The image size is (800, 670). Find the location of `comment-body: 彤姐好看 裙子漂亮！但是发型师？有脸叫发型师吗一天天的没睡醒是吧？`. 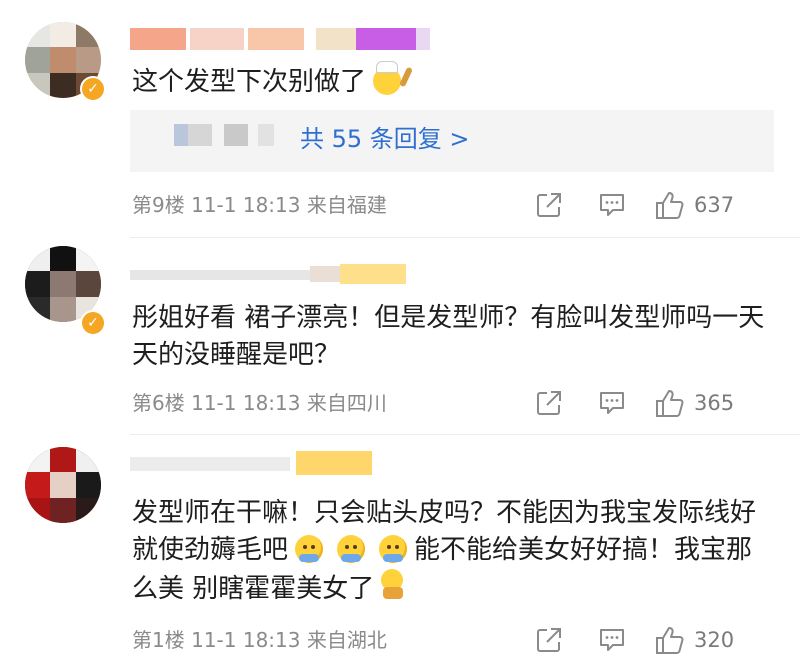

comment-body: 彤姐好看 裙子漂亮！但是发型师？有脸叫发型师吗一天天的没睡醒是吧？ is located at coordinates (448, 336).